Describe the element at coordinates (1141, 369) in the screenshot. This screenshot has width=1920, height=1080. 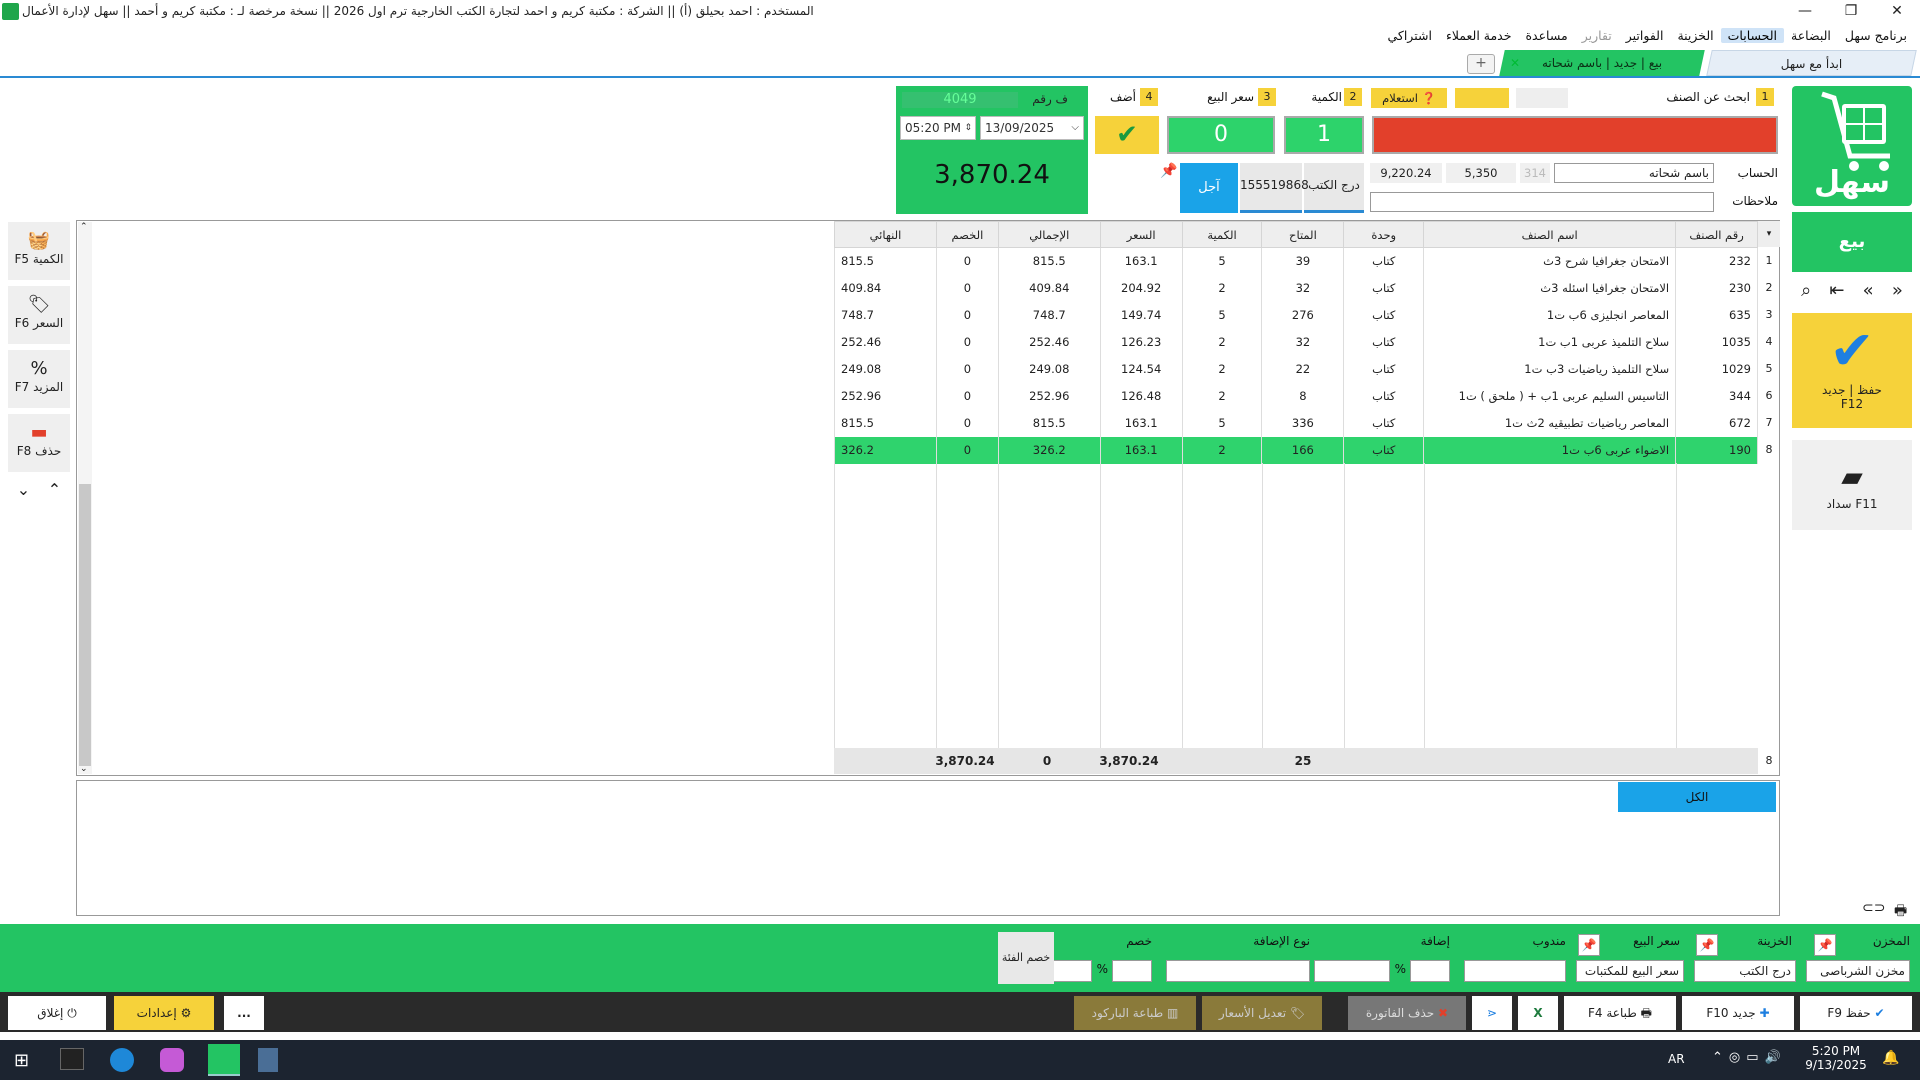
I see `cell-price: 124.54` at that location.